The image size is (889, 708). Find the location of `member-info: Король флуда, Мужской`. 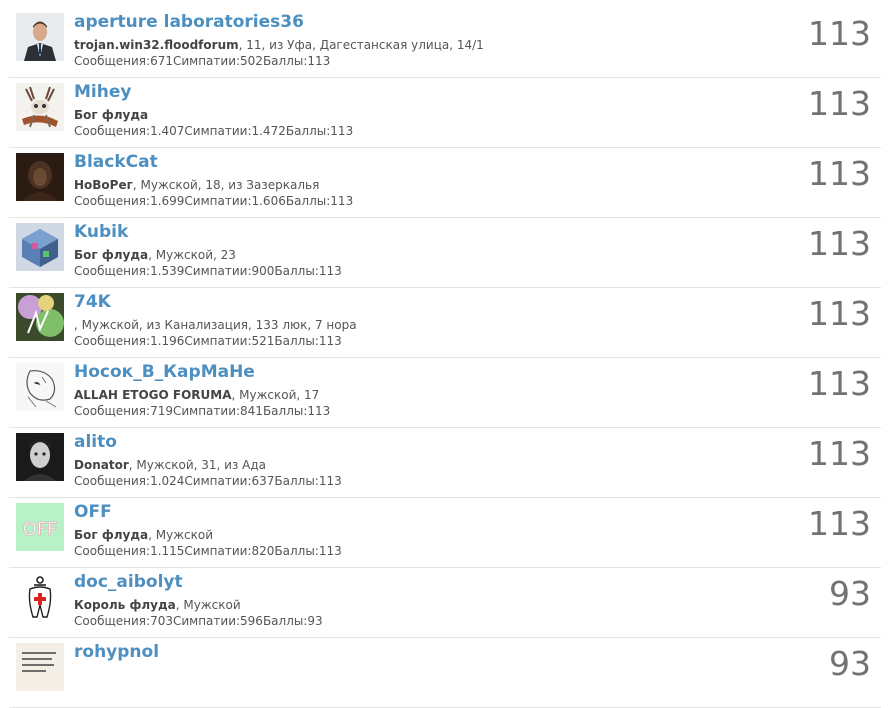

member-info: Король флуда, Мужской is located at coordinates (157, 605).